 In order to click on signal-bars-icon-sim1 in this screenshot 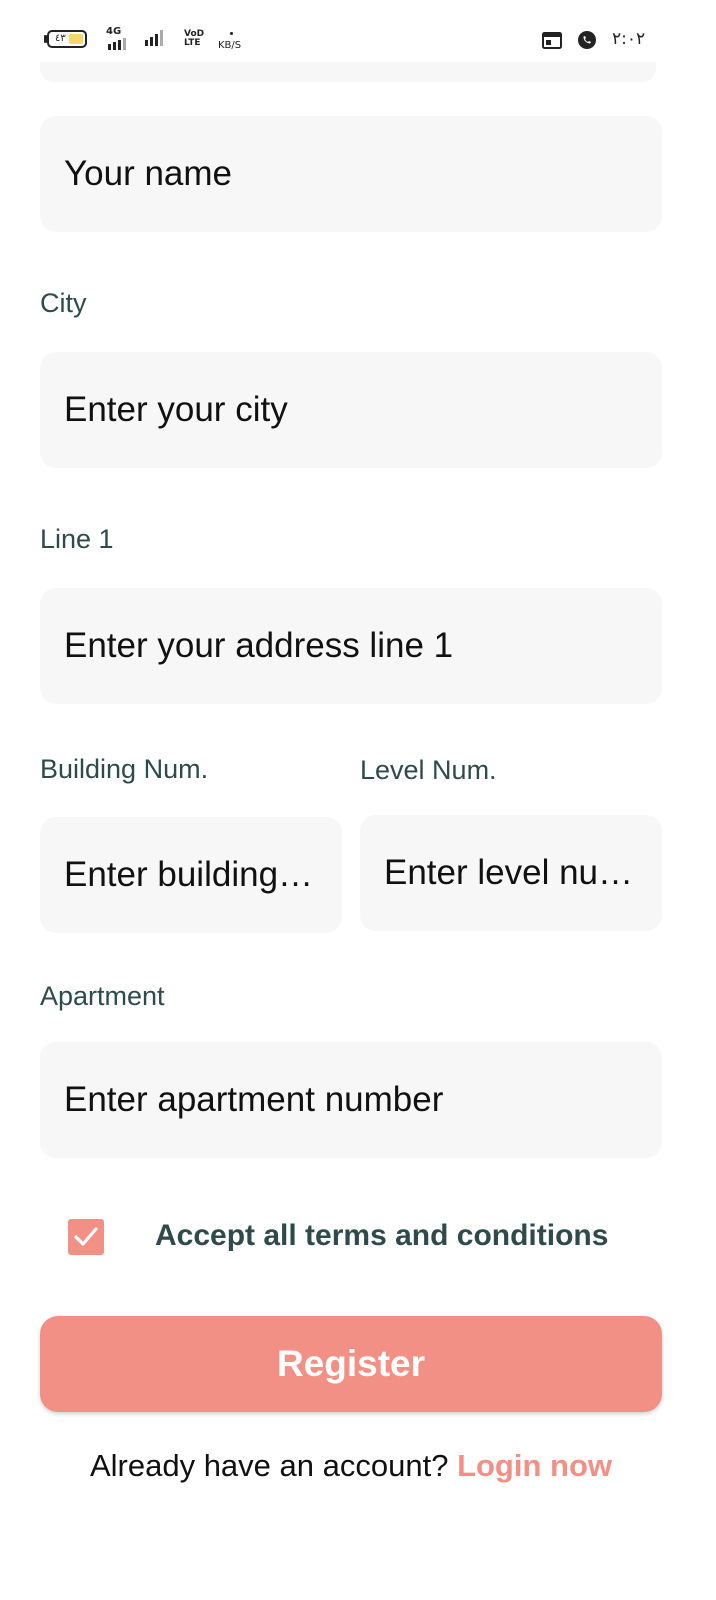, I will do `click(117, 44)`.